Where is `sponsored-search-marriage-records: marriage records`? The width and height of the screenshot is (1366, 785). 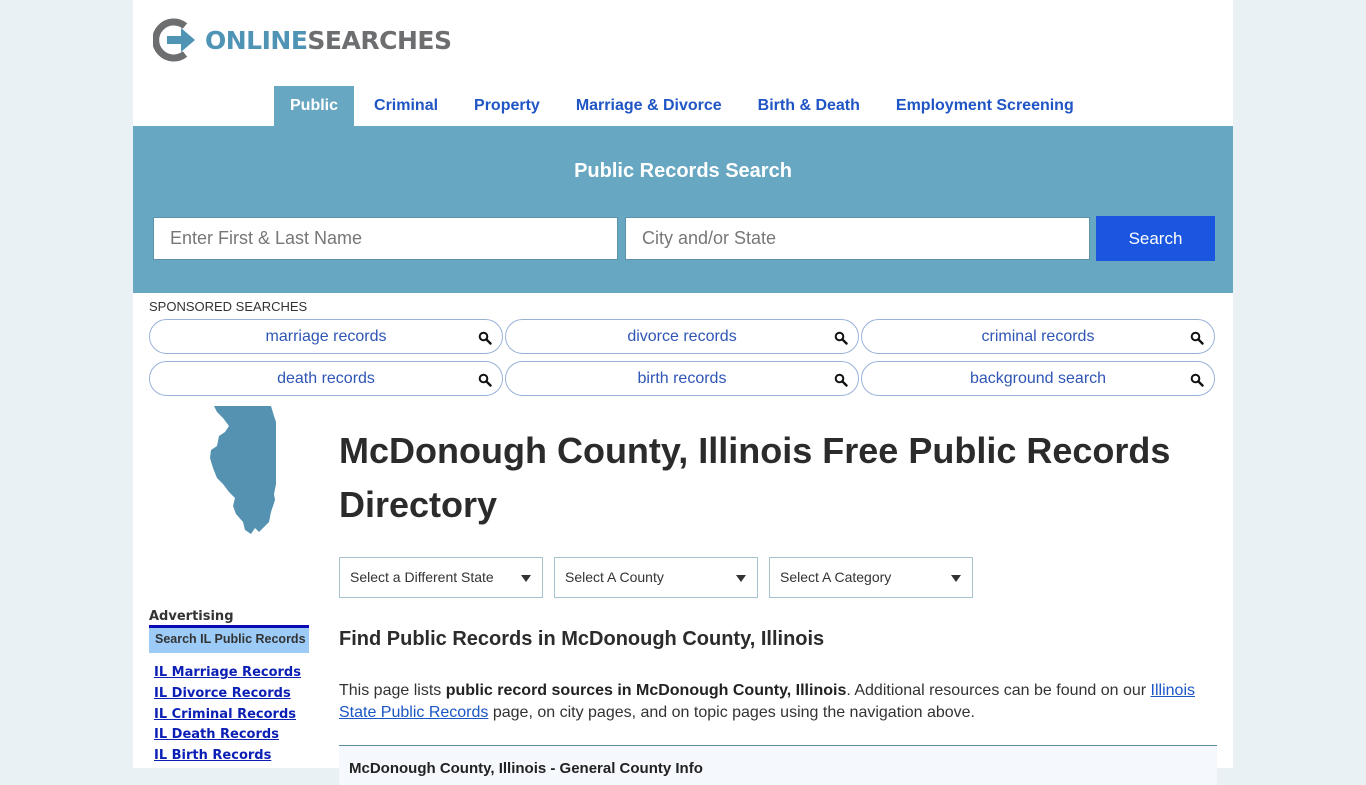 sponsored-search-marriage-records: marriage records is located at coordinates (326, 336).